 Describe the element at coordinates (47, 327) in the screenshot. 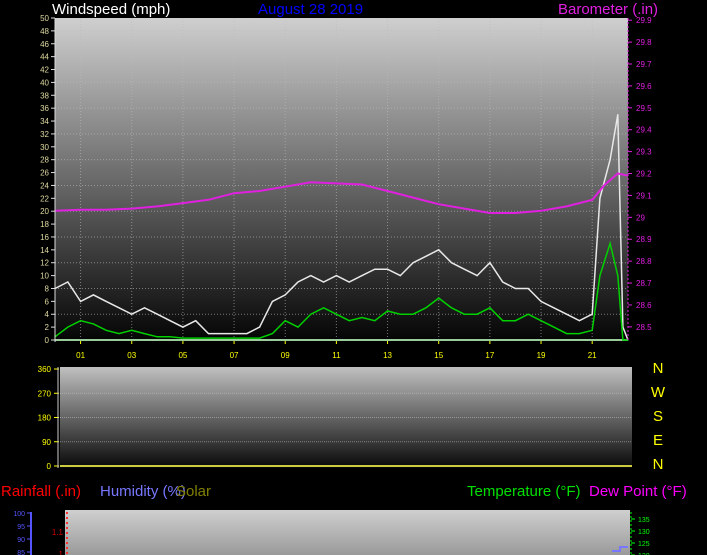

I see `y-tick-label: 2` at that location.